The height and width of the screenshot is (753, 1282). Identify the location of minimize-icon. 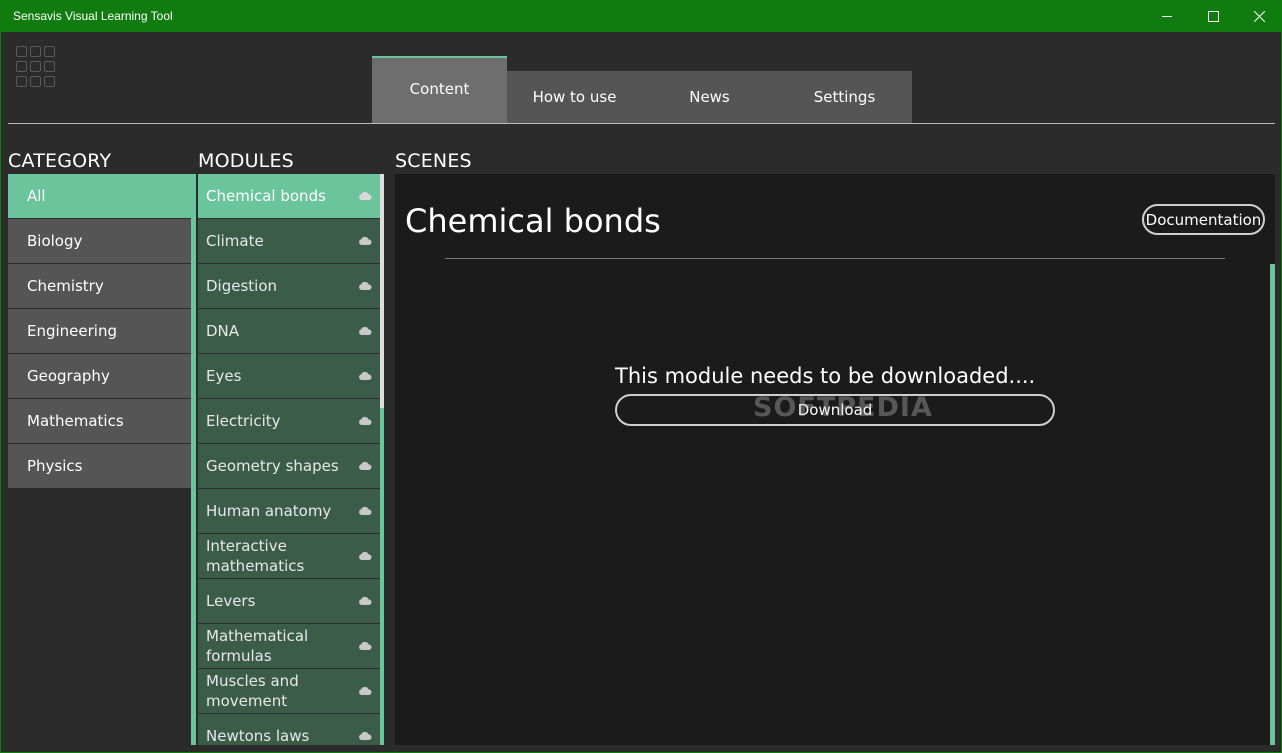
(1167, 16).